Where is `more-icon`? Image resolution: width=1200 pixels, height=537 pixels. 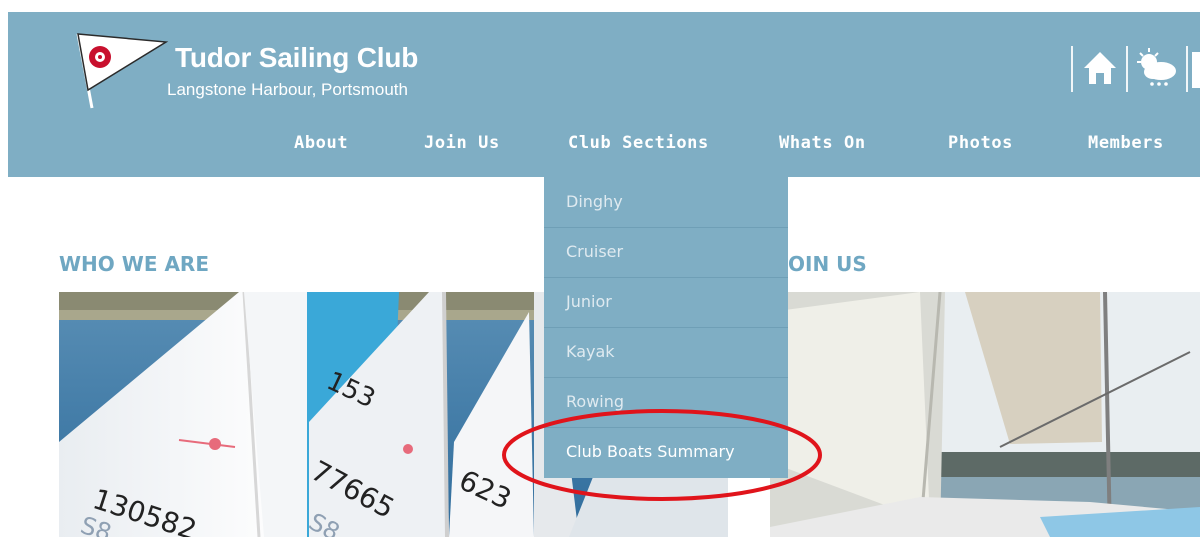
more-icon is located at coordinates (1196, 70).